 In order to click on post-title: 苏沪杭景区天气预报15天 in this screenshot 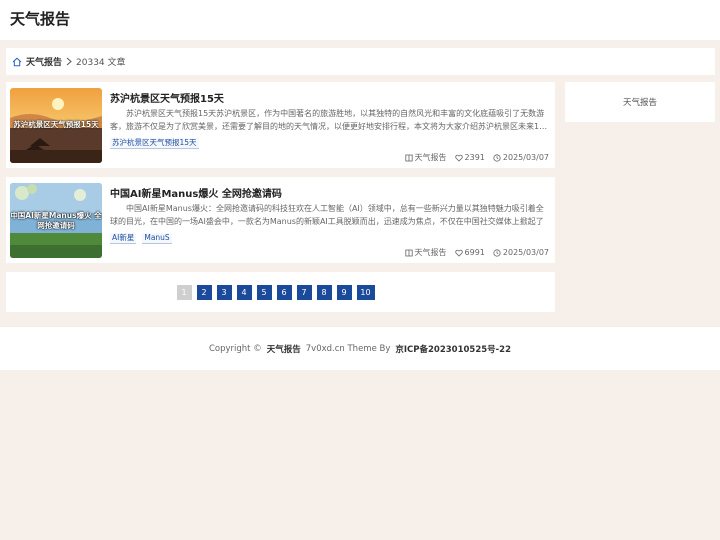, I will do `click(167, 97)`.